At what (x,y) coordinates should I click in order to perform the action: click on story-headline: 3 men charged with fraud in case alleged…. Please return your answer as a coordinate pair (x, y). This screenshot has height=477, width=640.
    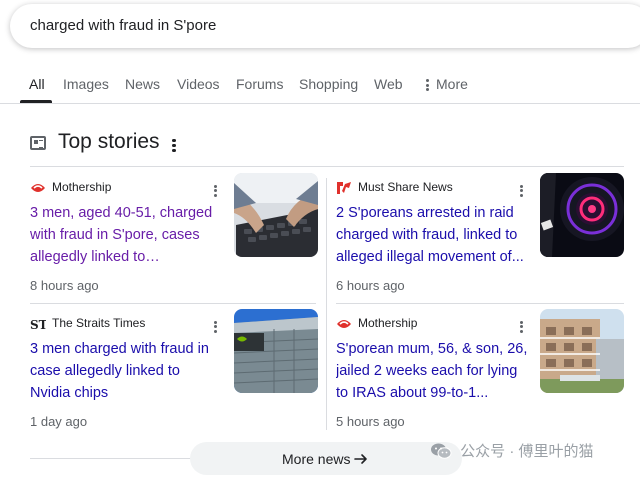
    Looking at the image, I should click on (126, 371).